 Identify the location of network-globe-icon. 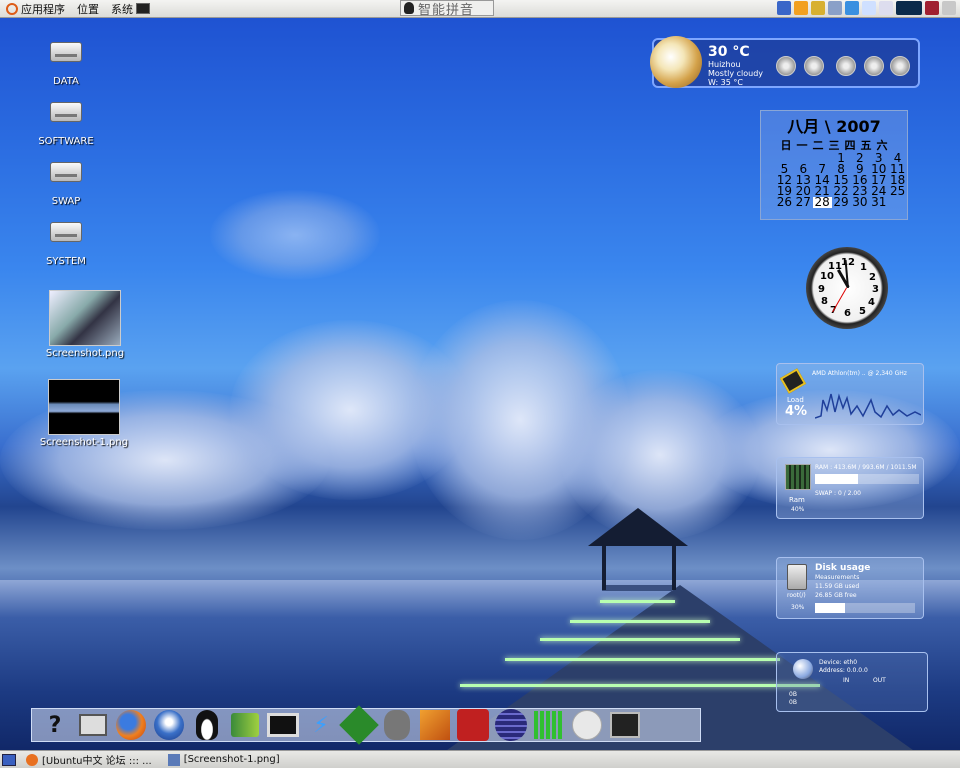
(803, 669).